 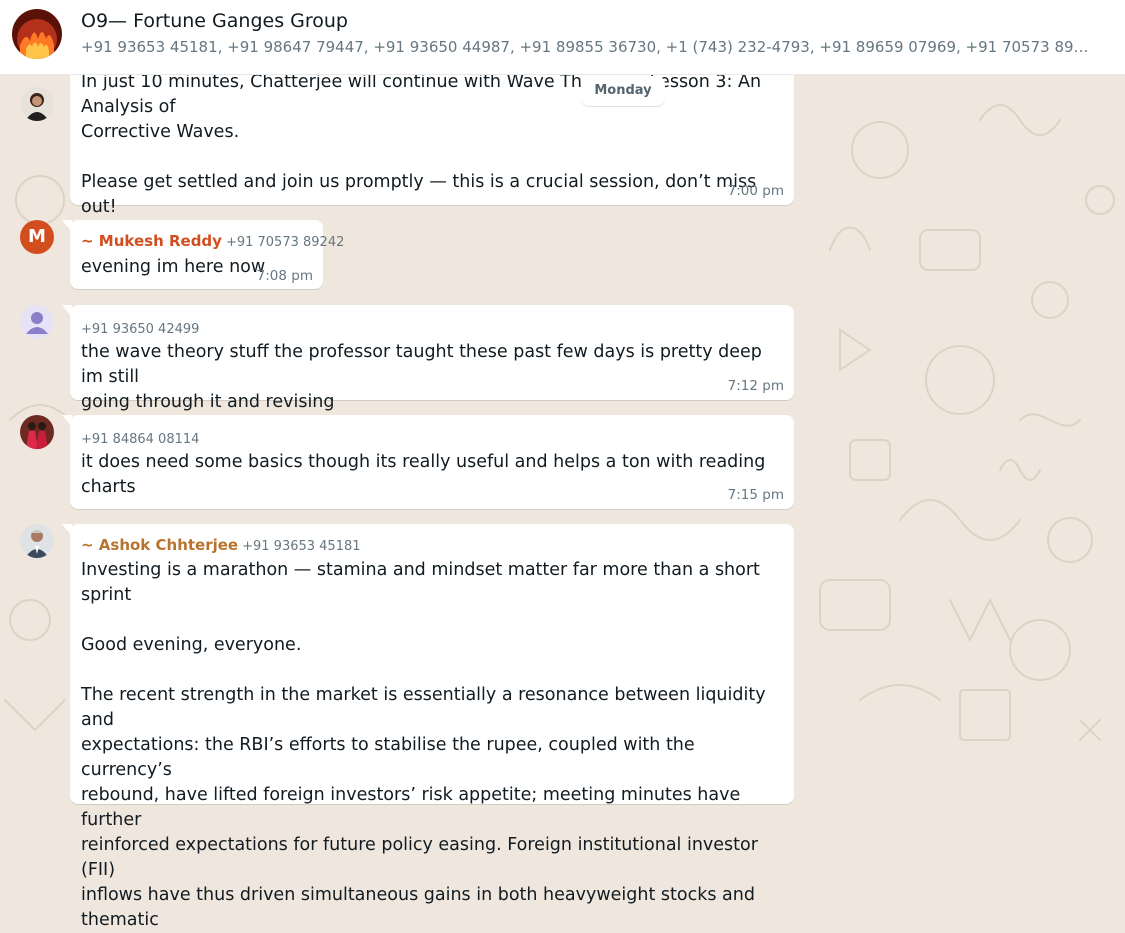 I want to click on sender-line: ~ Mukesh Reddy +91 70573 89242, so click(x=212, y=240).